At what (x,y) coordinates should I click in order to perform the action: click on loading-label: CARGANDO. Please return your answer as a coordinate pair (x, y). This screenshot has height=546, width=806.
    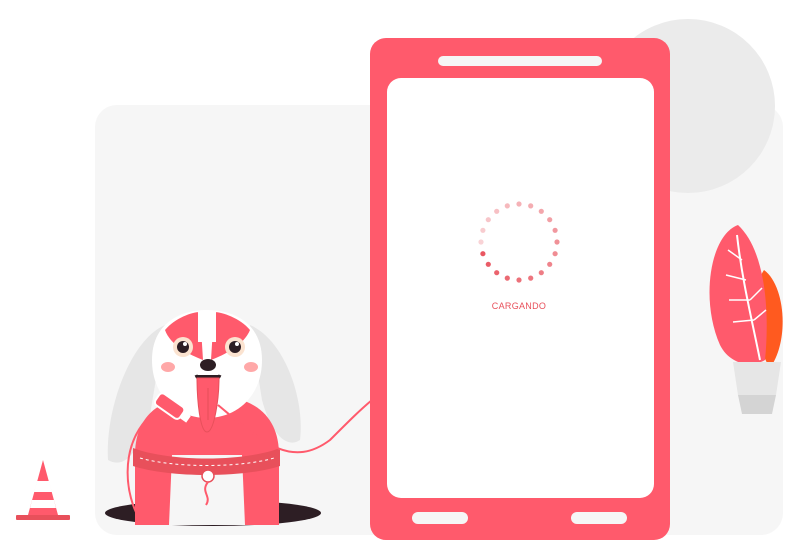
    Looking at the image, I should click on (519, 306).